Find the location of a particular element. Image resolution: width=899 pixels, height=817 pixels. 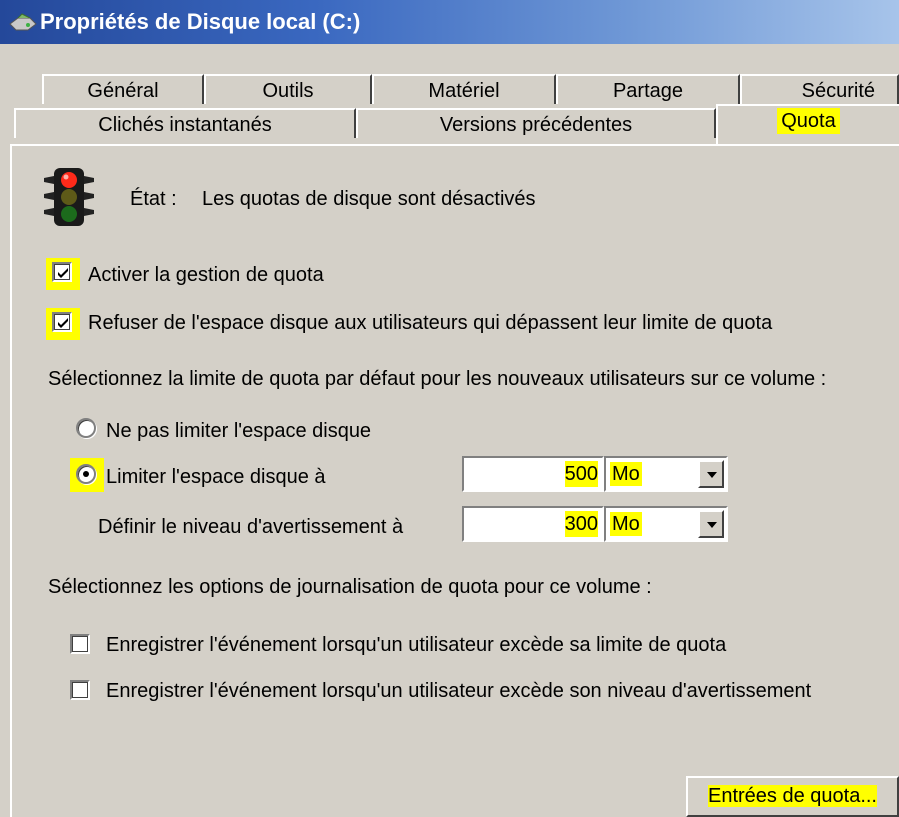

tab-cliches-instantanes: Clichés instantanés is located at coordinates (185, 123).